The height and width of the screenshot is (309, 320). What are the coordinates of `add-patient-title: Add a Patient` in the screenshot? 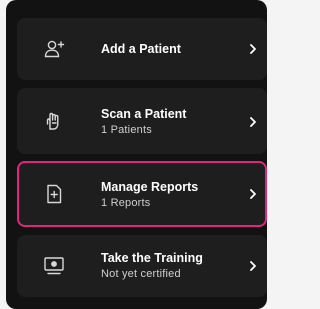 It's located at (141, 49).